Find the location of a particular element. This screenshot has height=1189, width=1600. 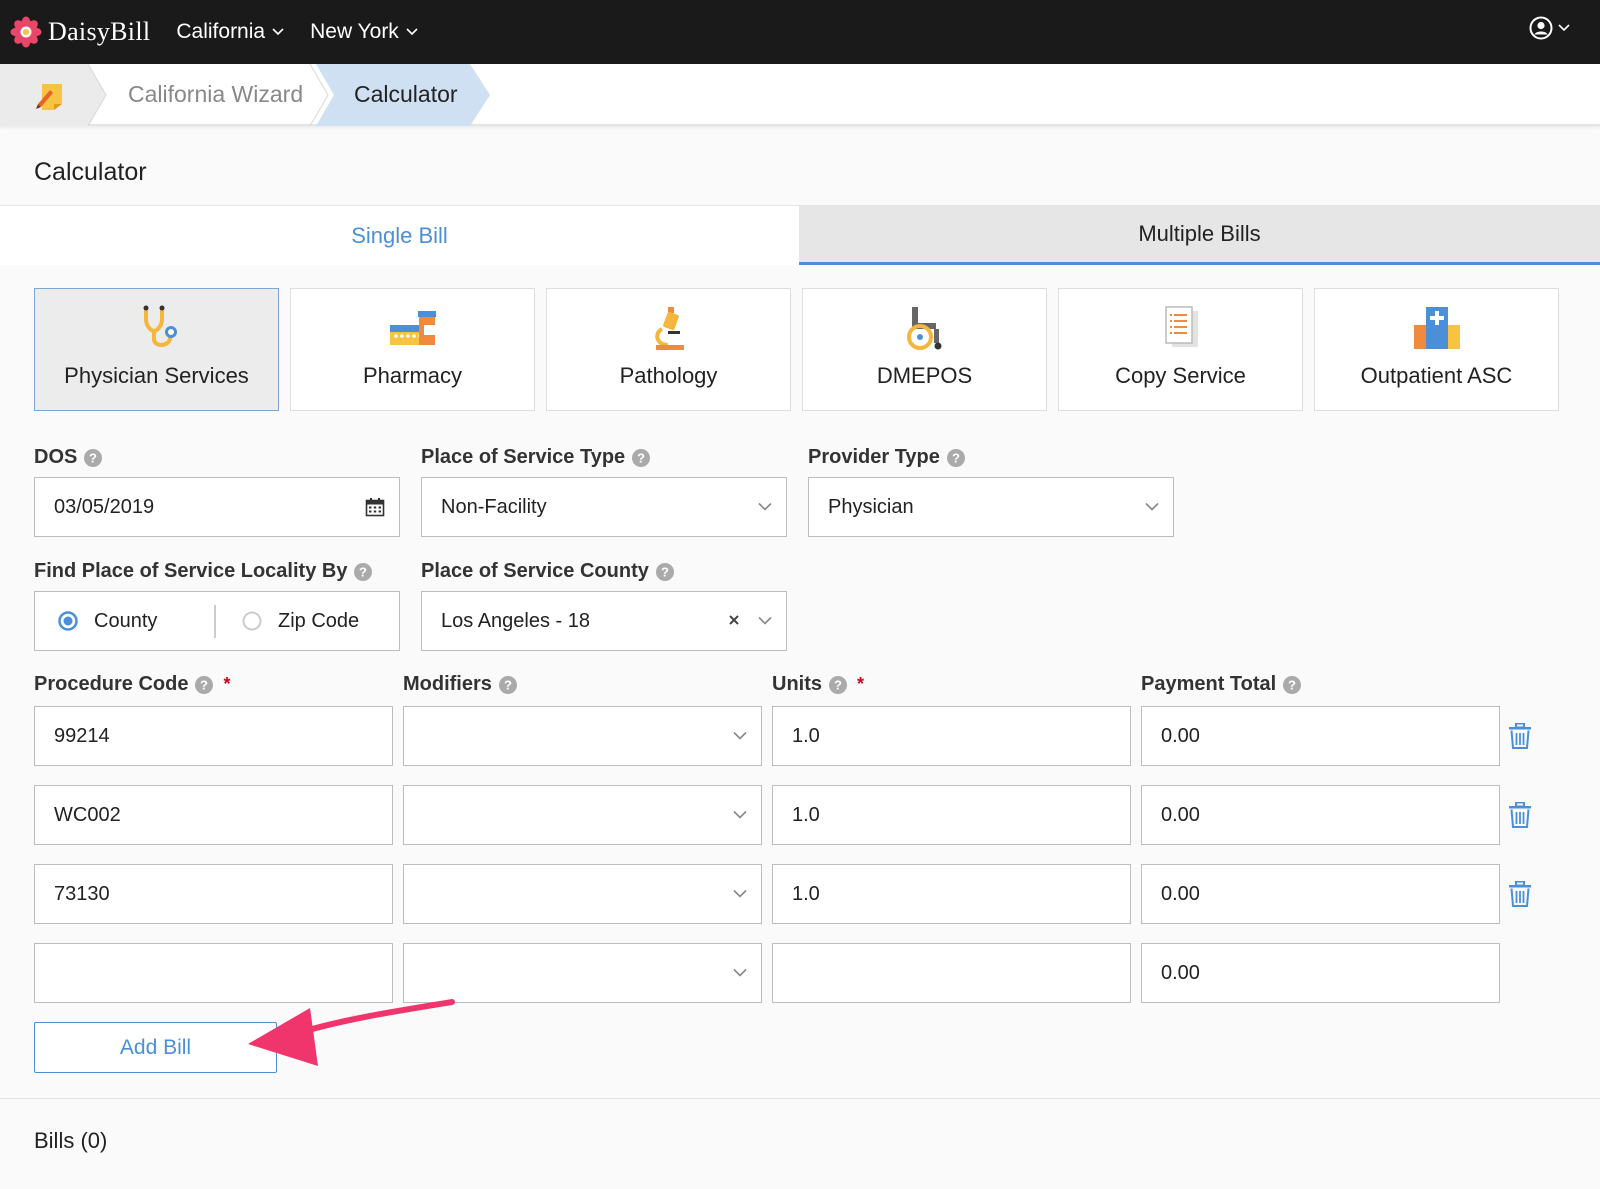

breadcrumb-item-california-wizard: California Wizard is located at coordinates (215, 94).